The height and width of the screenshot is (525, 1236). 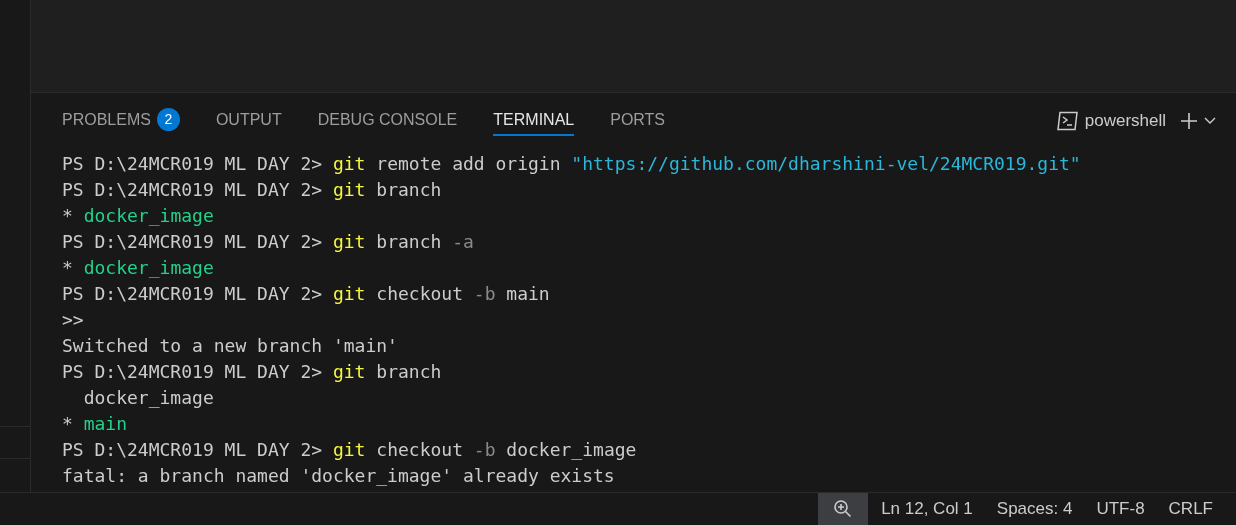 I want to click on panel-tab: DEBUG CONSOLE, so click(x=387, y=120).